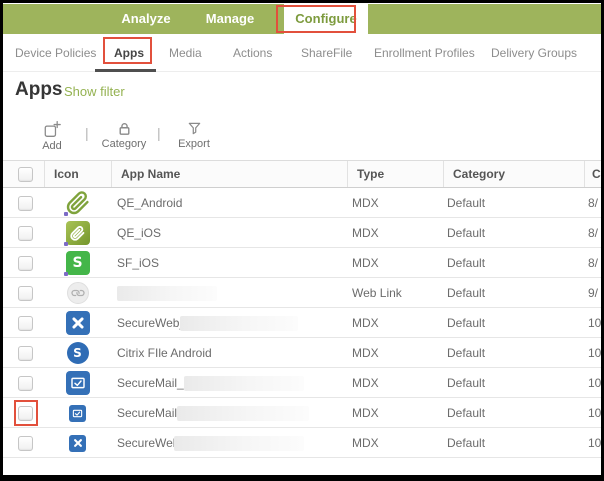 The height and width of the screenshot is (481, 604). Describe the element at coordinates (39, 89) in the screenshot. I see `page-title: Apps` at that location.